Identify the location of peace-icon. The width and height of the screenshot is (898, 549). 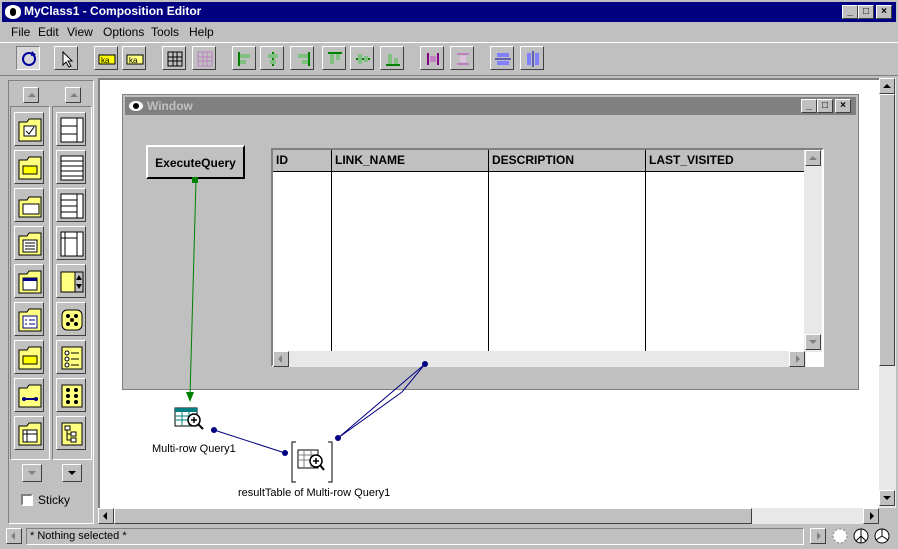
(861, 536).